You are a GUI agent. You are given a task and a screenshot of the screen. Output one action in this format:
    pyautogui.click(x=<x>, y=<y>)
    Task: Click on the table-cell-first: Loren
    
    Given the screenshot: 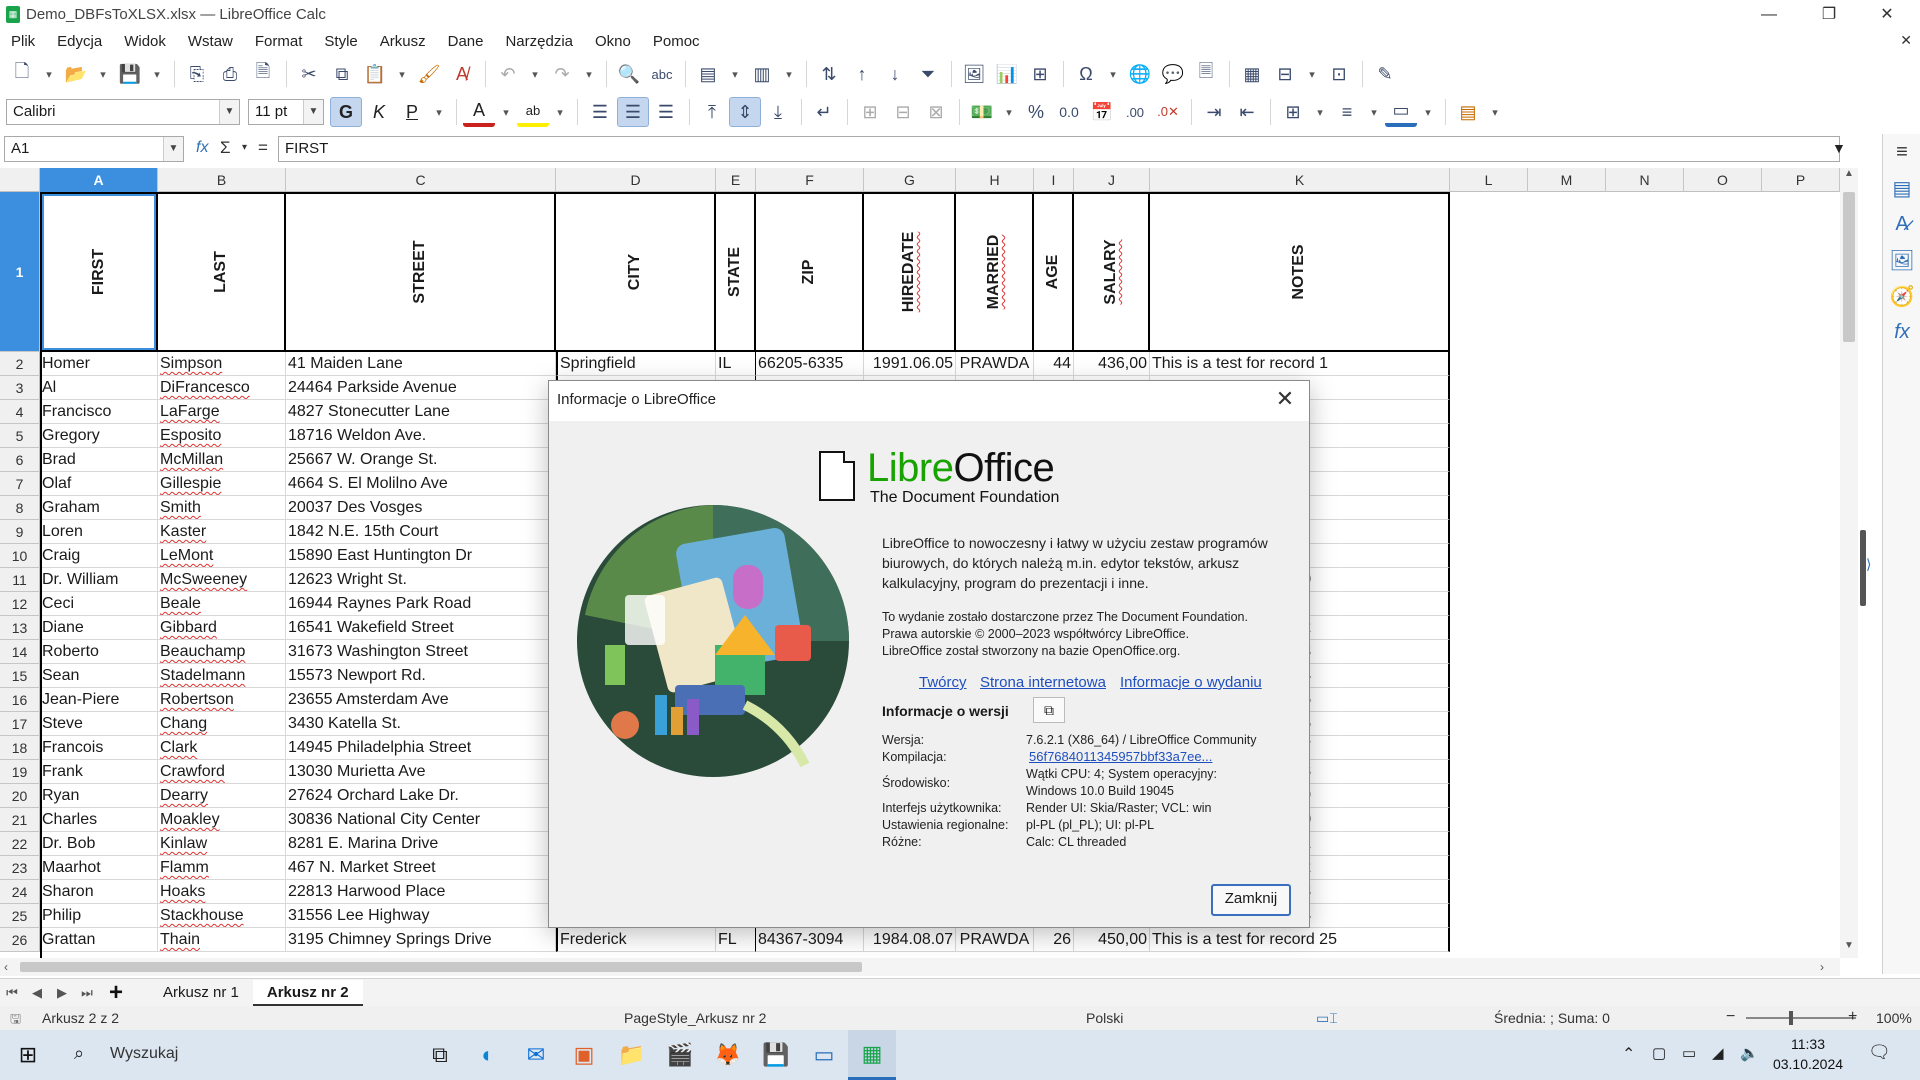 What is the action you would take?
    pyautogui.click(x=99, y=532)
    